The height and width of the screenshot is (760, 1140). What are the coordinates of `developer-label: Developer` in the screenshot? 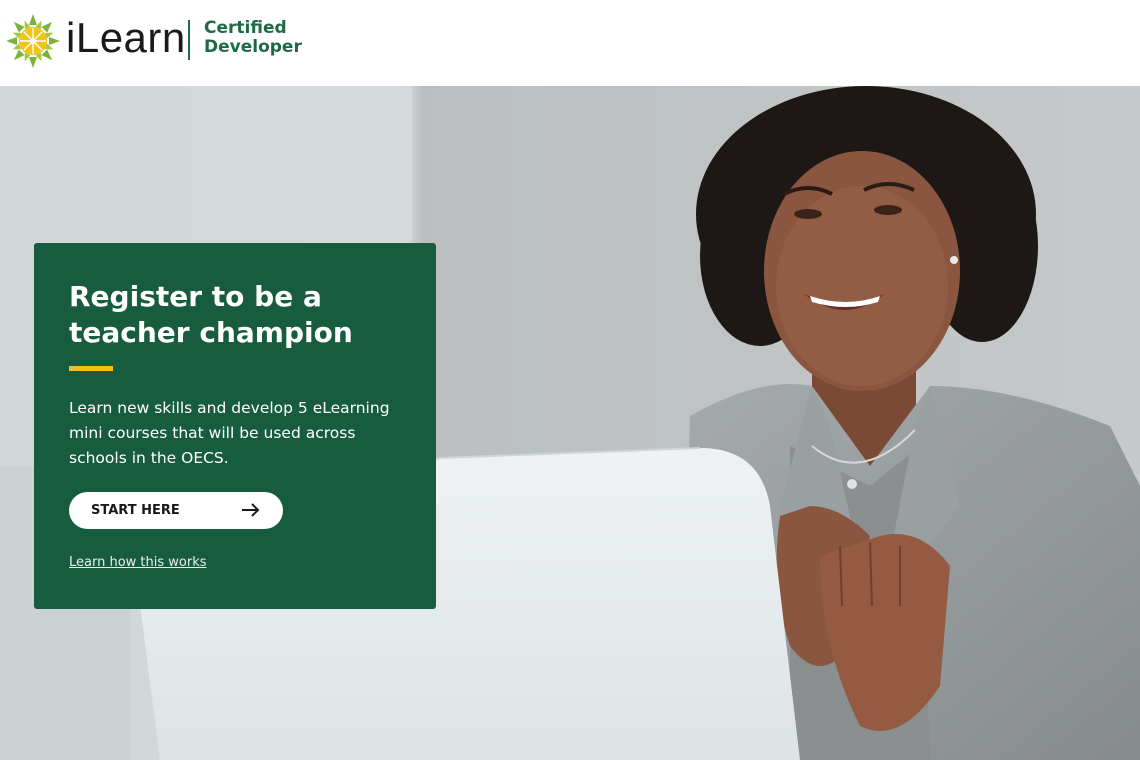 It's located at (253, 47).